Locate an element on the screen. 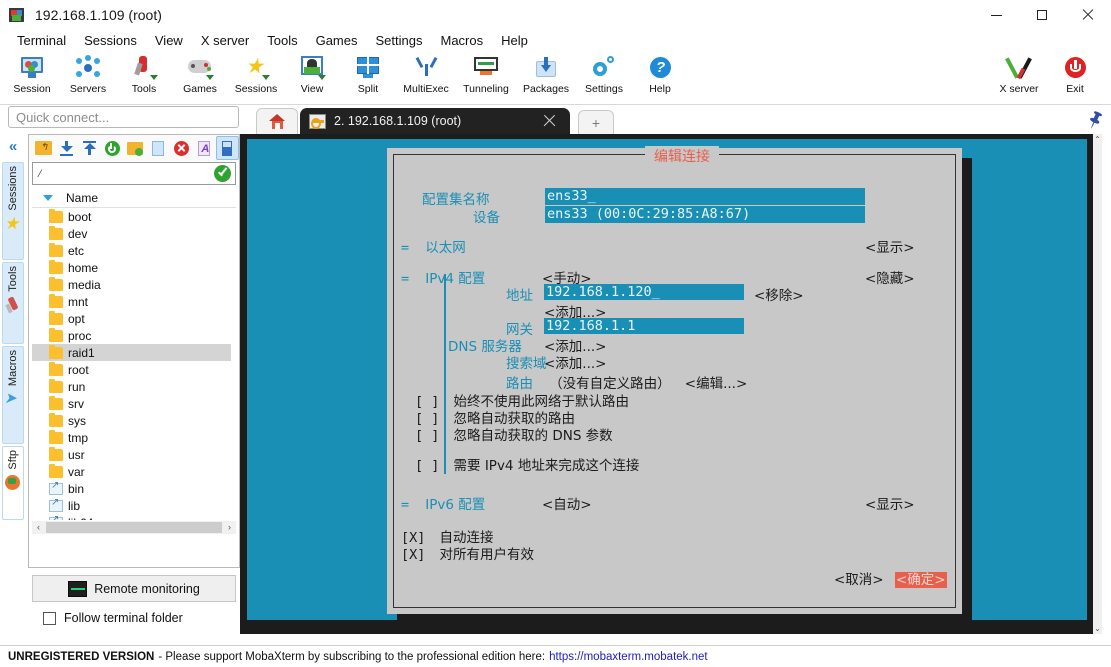 This screenshot has height=667, width=1111. scrollbar-thumb is located at coordinates (134, 527).